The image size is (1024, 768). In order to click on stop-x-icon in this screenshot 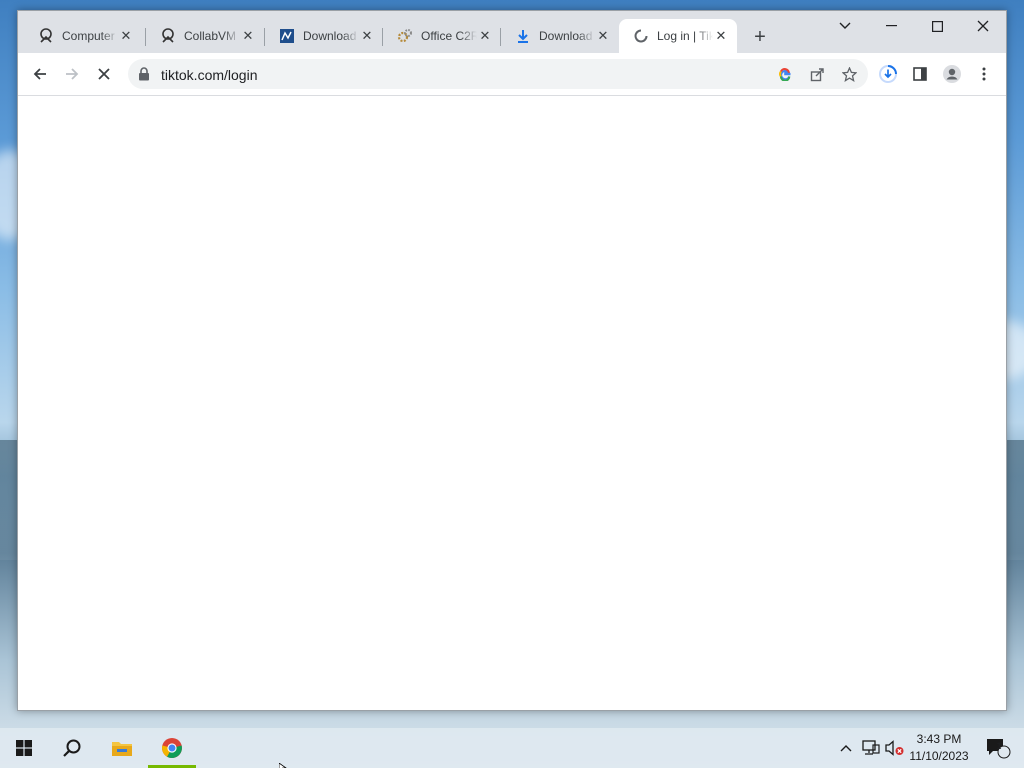, I will do `click(104, 74)`.